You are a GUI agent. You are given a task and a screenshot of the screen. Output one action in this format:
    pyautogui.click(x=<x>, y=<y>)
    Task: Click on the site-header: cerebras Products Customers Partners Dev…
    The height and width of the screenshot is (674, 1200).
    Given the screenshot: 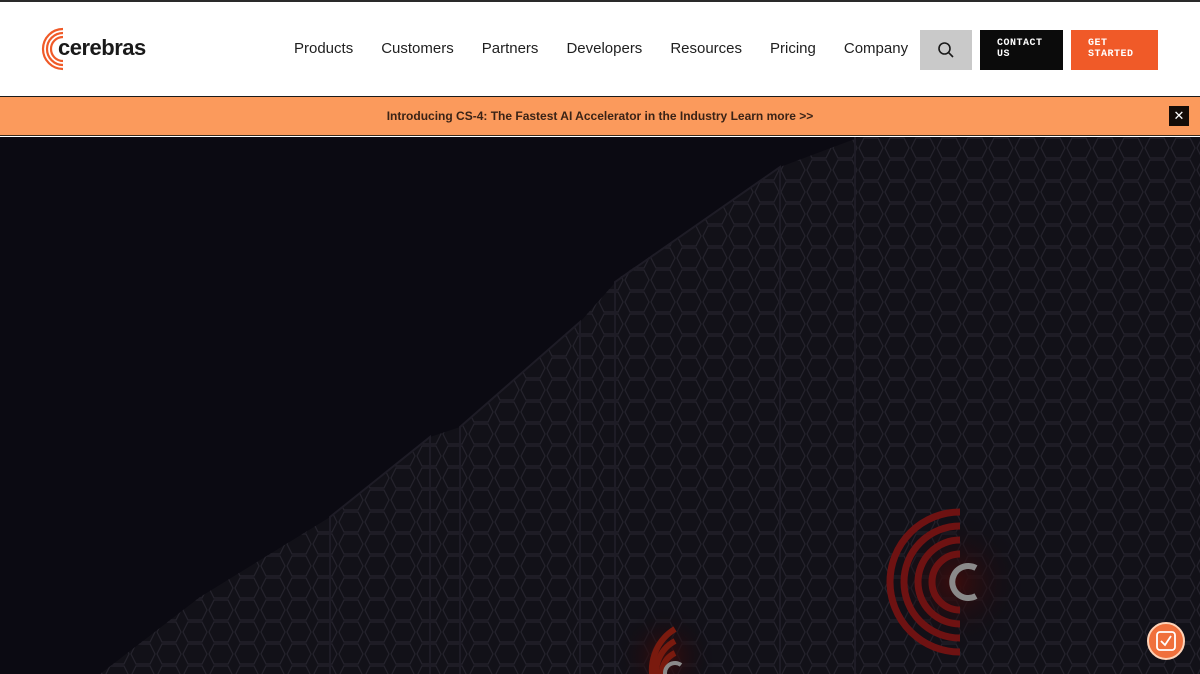 What is the action you would take?
    pyautogui.click(x=600, y=49)
    